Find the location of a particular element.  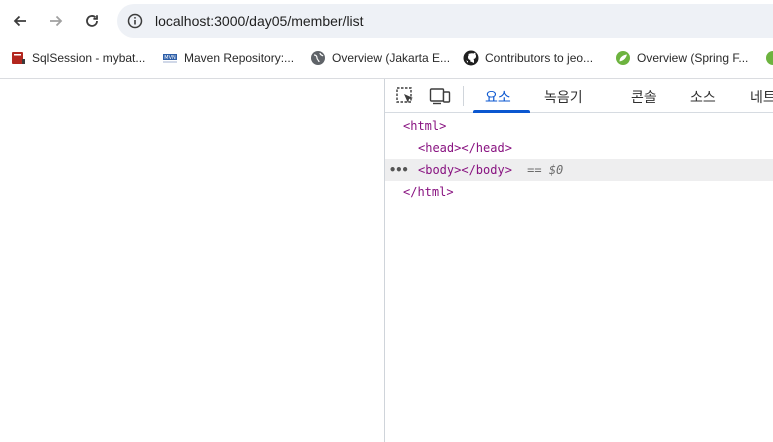

arrow-left-icon is located at coordinates (19, 21).